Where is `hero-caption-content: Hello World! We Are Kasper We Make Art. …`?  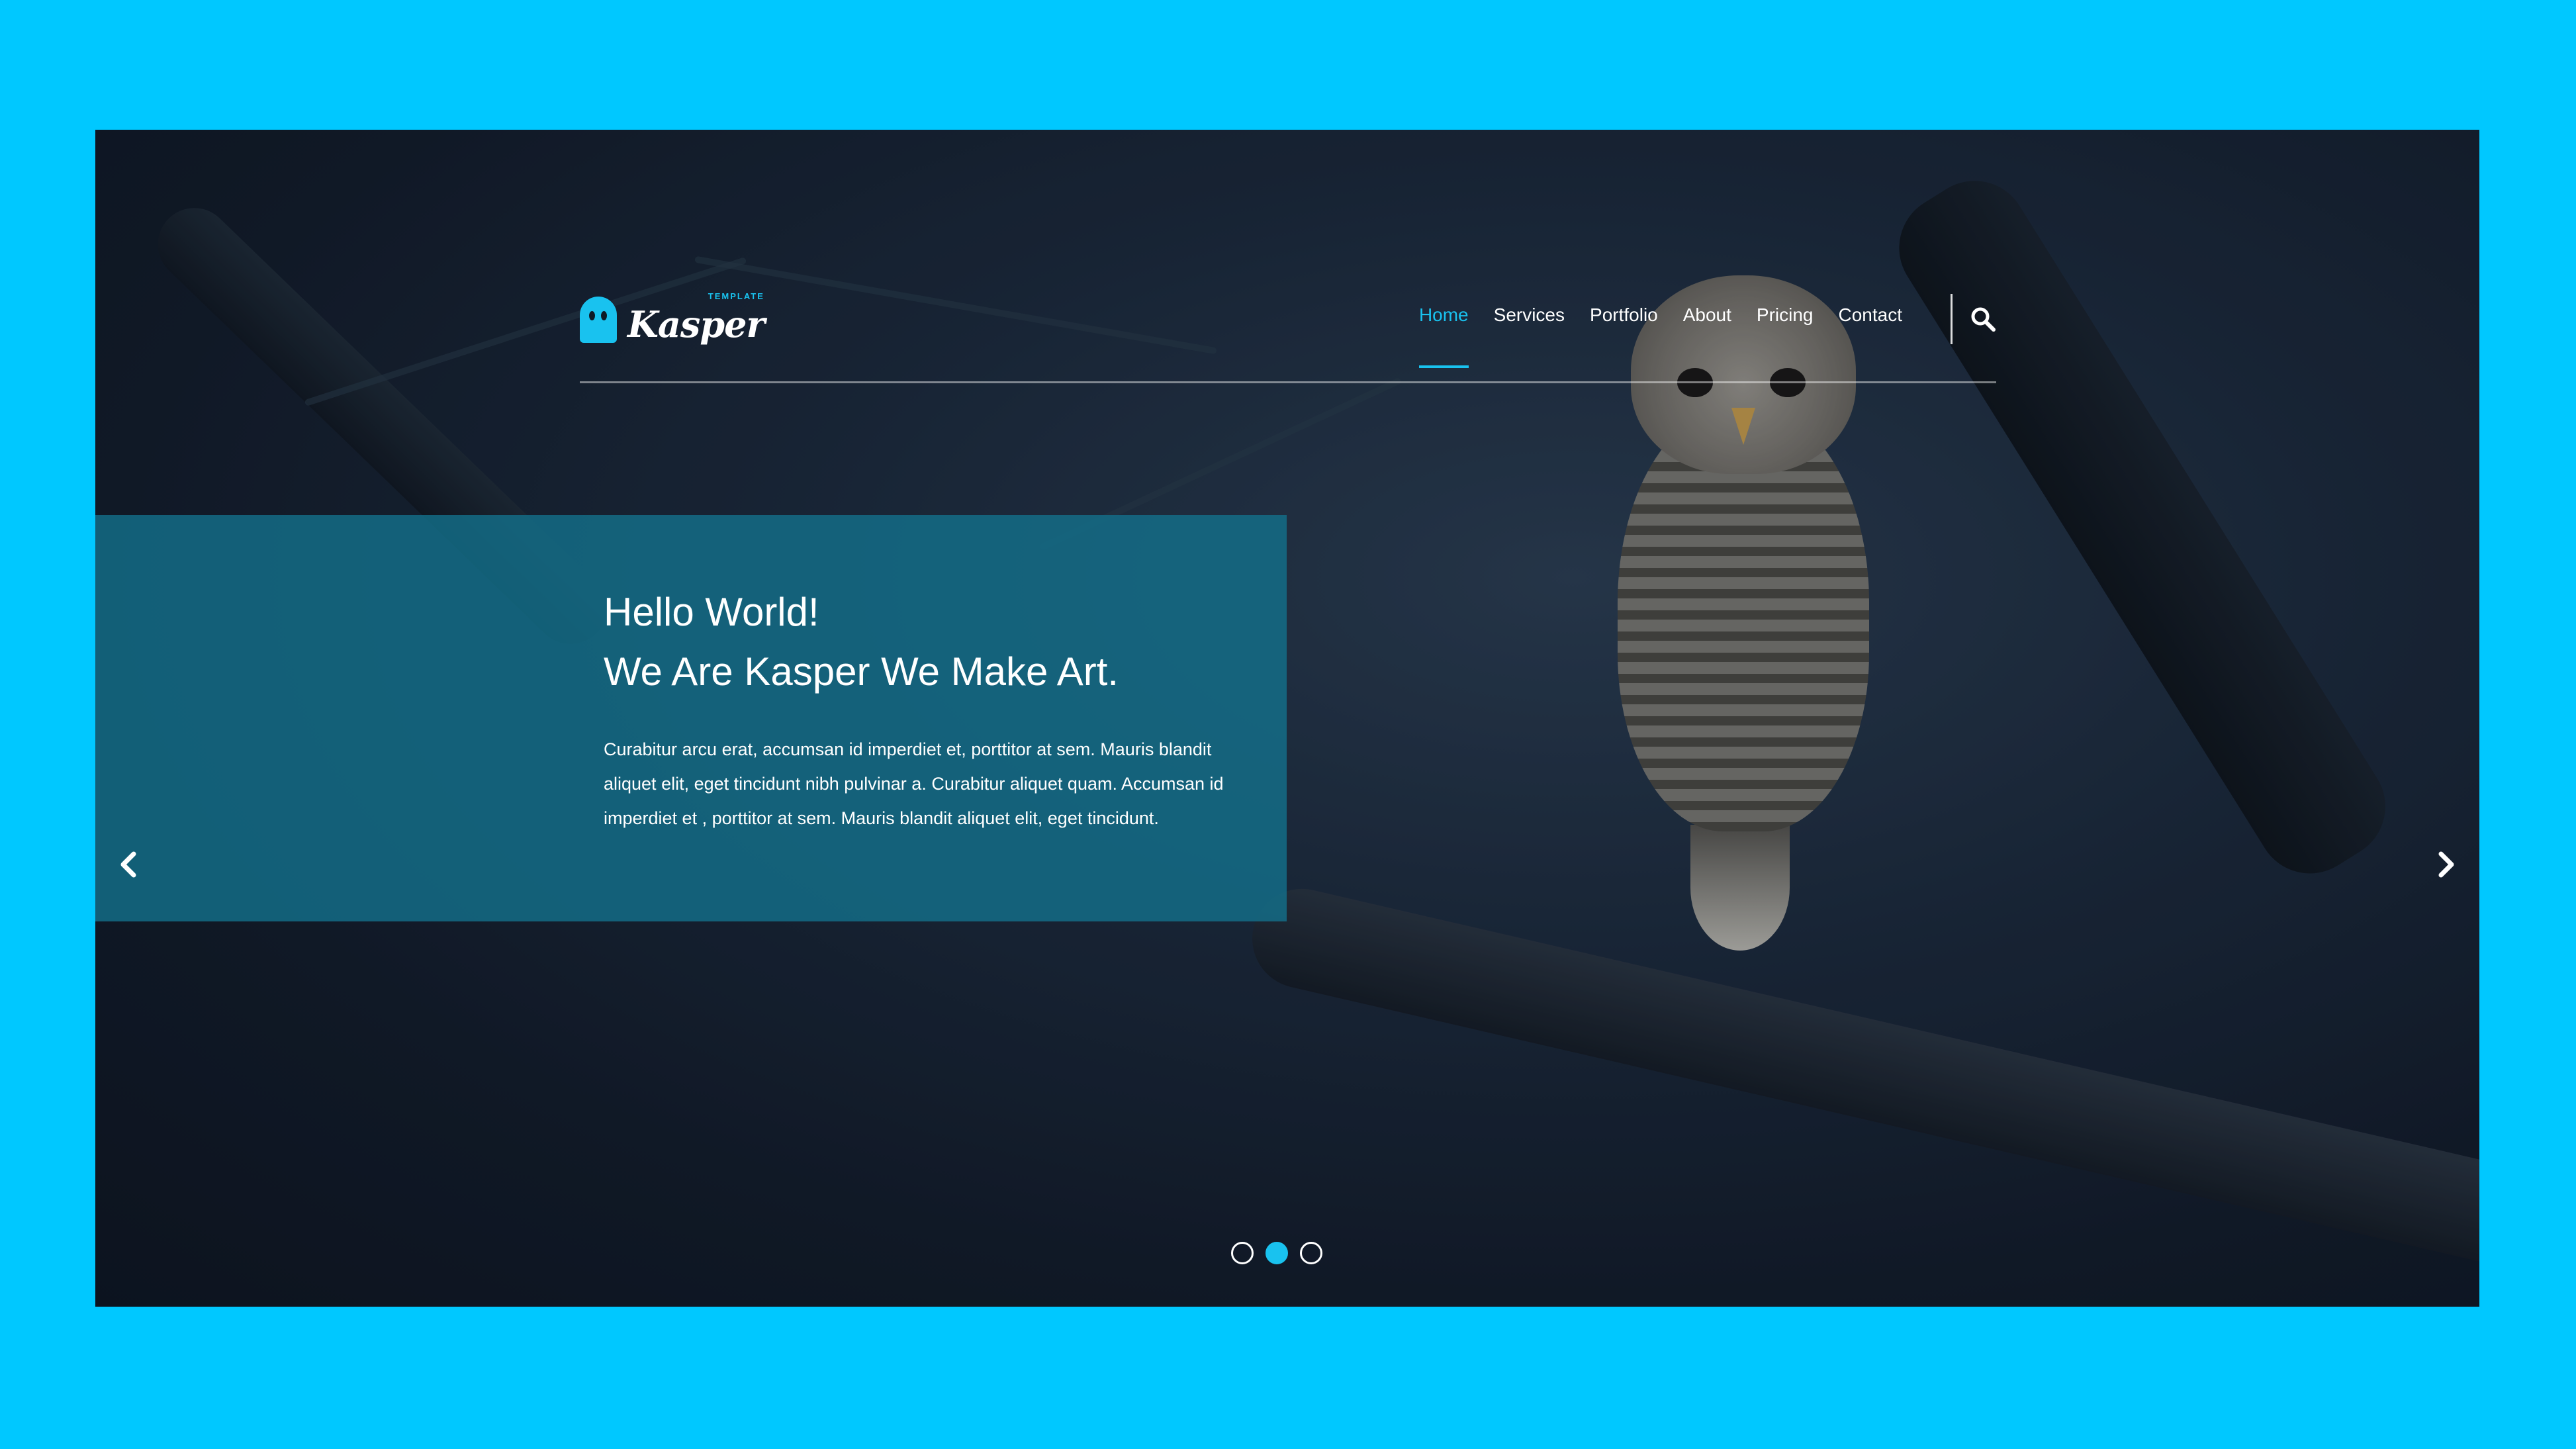
hero-caption-content: Hello World! We Are Kasper We Make Art. … is located at coordinates (922, 709).